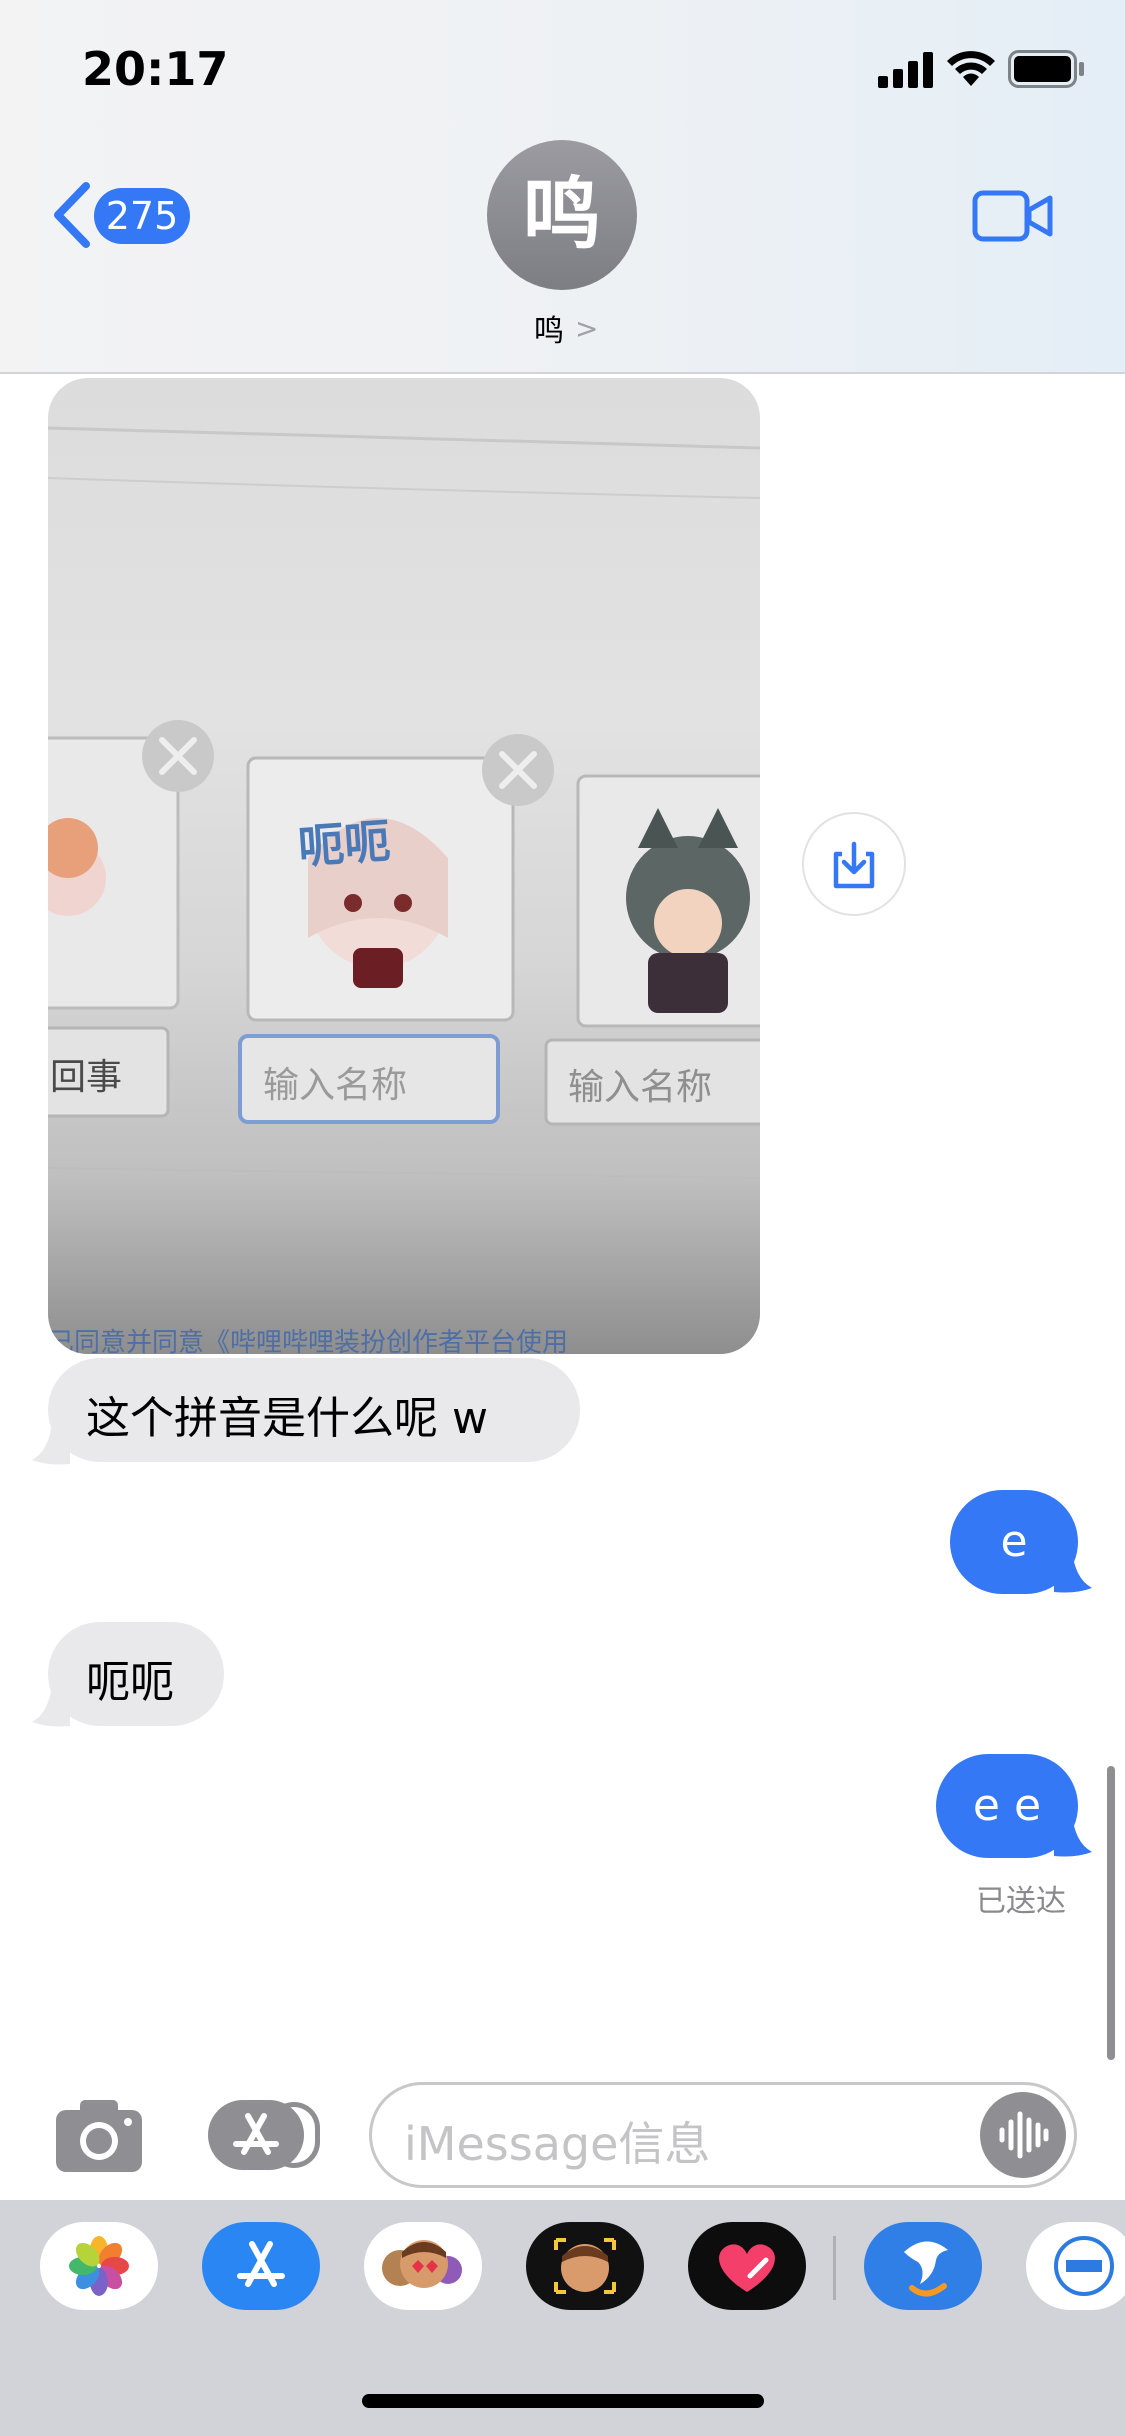 This screenshot has width=1125, height=2436. Describe the element at coordinates (1007, 1806) in the screenshot. I see `message-bubble-outgoing: e e` at that location.